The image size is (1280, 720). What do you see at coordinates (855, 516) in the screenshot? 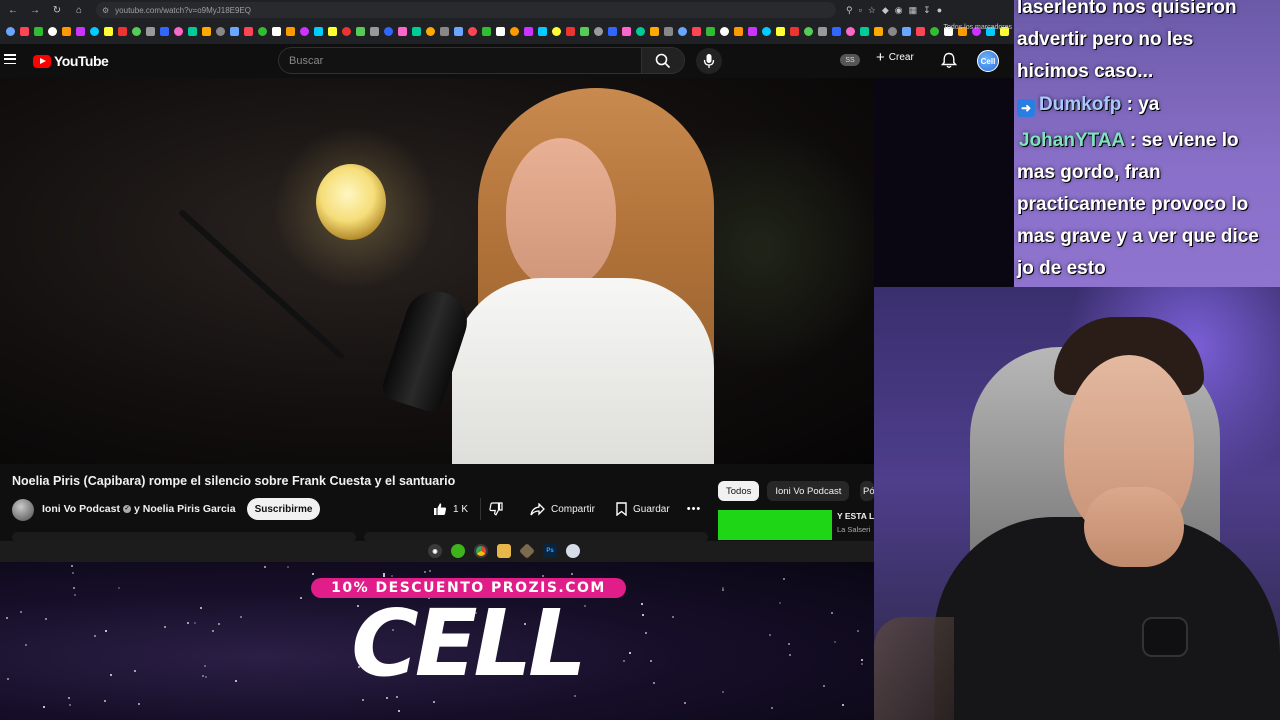
I see `recommended-video-title: Y ESTA L` at bounding box center [855, 516].